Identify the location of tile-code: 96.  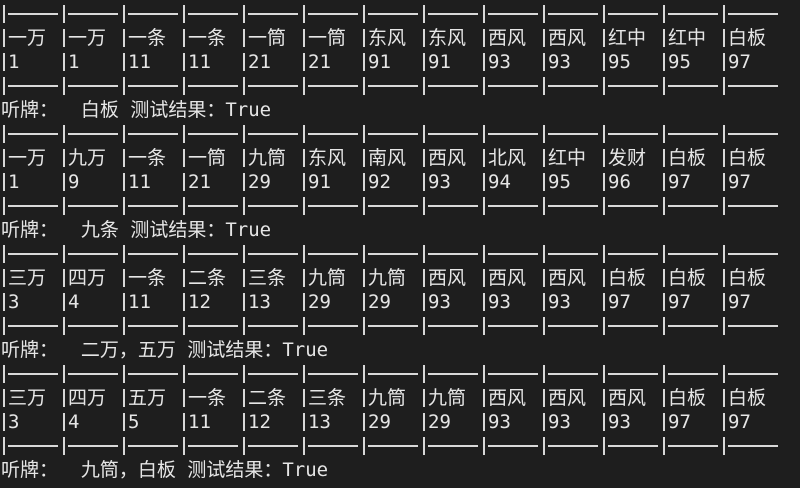
(619, 182).